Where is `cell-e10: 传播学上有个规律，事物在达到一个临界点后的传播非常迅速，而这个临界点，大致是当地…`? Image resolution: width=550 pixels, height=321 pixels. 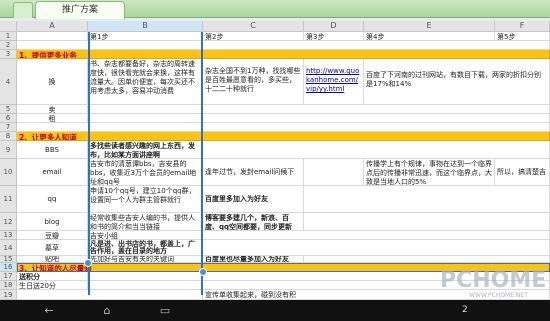
cell-e10: 传播学上有个规律，事物在达到一个临界点后的传播非常迅速，而这个临界点，大致是当地… is located at coordinates (429, 172).